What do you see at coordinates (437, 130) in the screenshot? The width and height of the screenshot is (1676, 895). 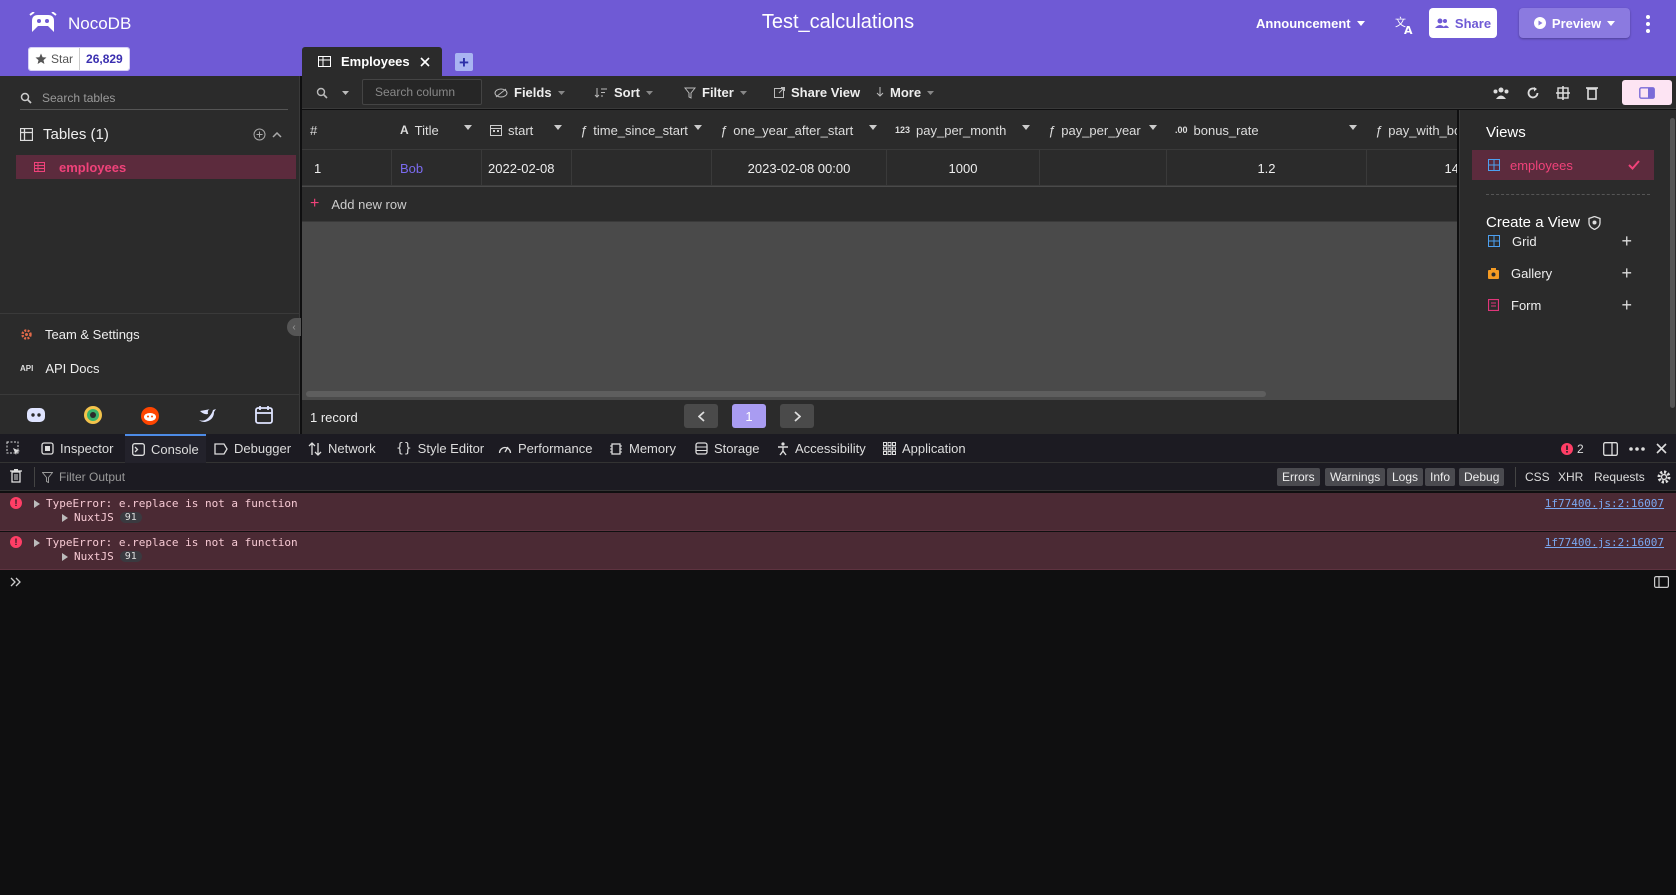 I see `column-header-title: A Title` at bounding box center [437, 130].